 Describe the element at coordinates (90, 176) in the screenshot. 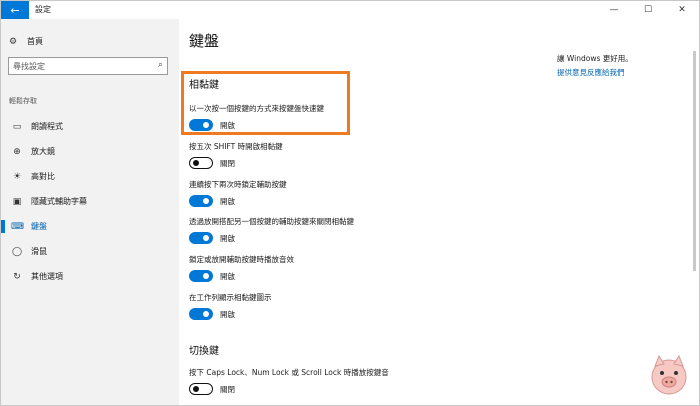

I see `sidebar-item-high-contrast: ☀ 高對比` at that location.